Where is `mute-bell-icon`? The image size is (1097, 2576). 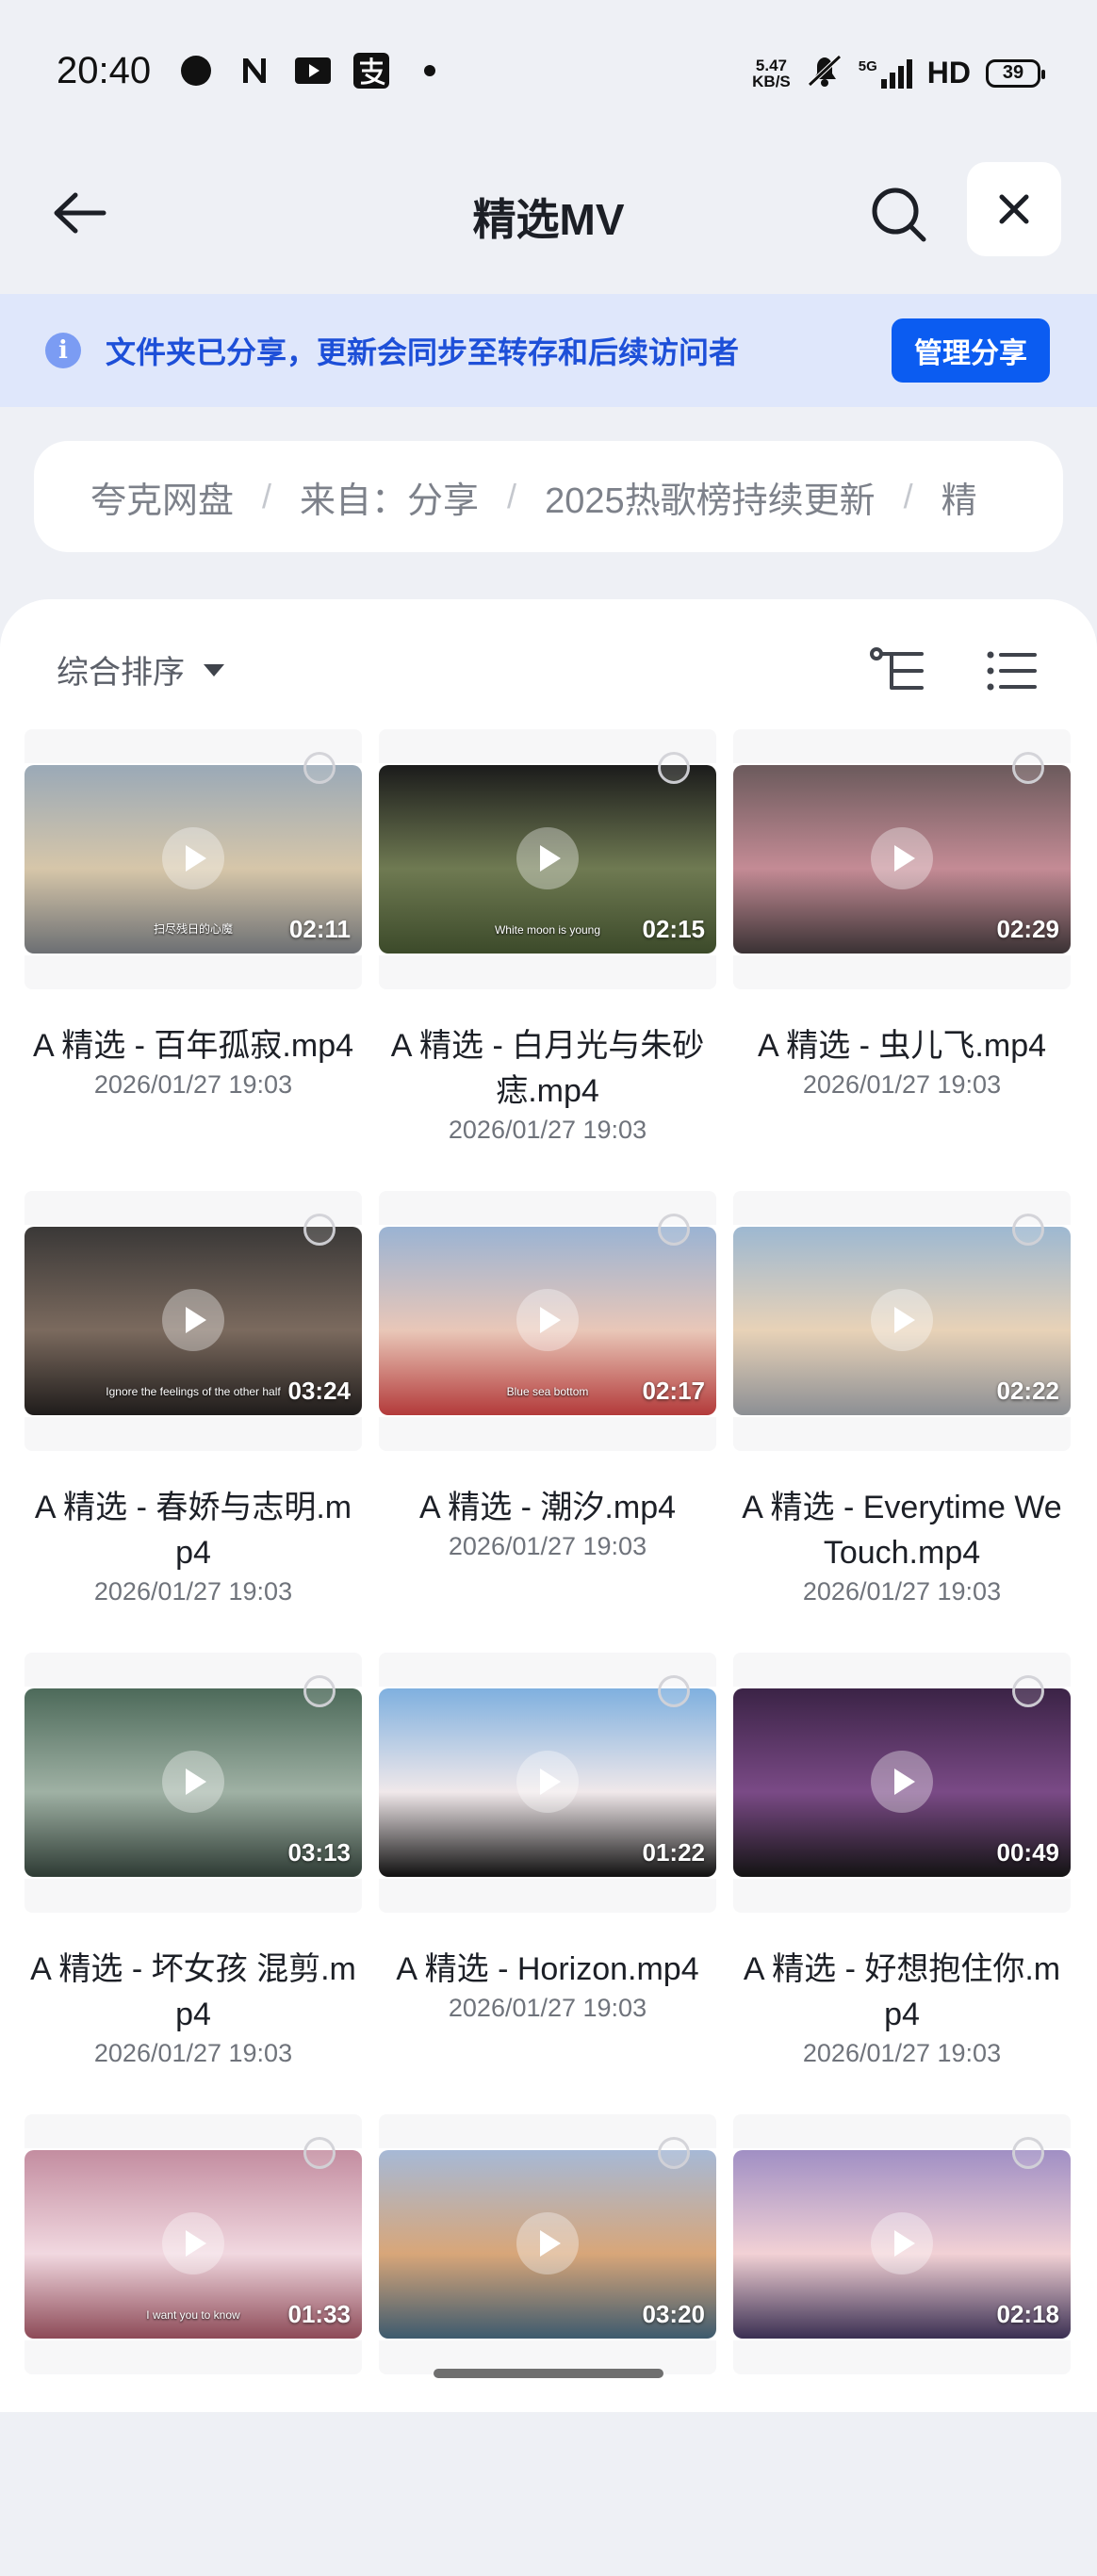 mute-bell-icon is located at coordinates (825, 73).